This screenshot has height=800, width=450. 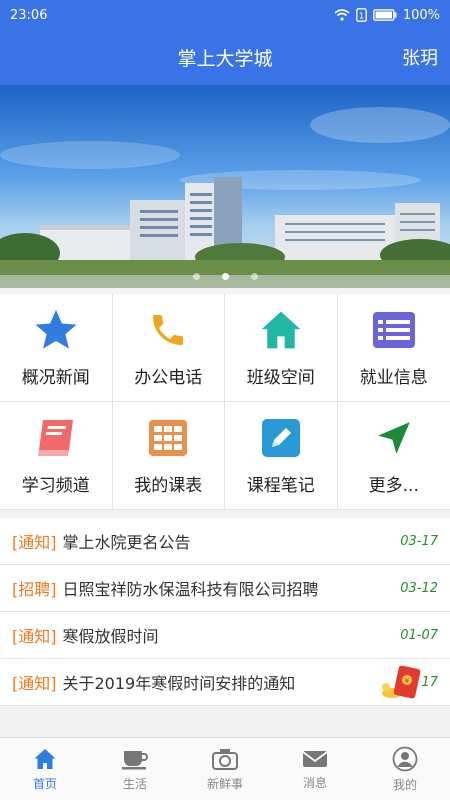 What do you see at coordinates (402, 682) in the screenshot?
I see `red-packet-icon: ¥` at bounding box center [402, 682].